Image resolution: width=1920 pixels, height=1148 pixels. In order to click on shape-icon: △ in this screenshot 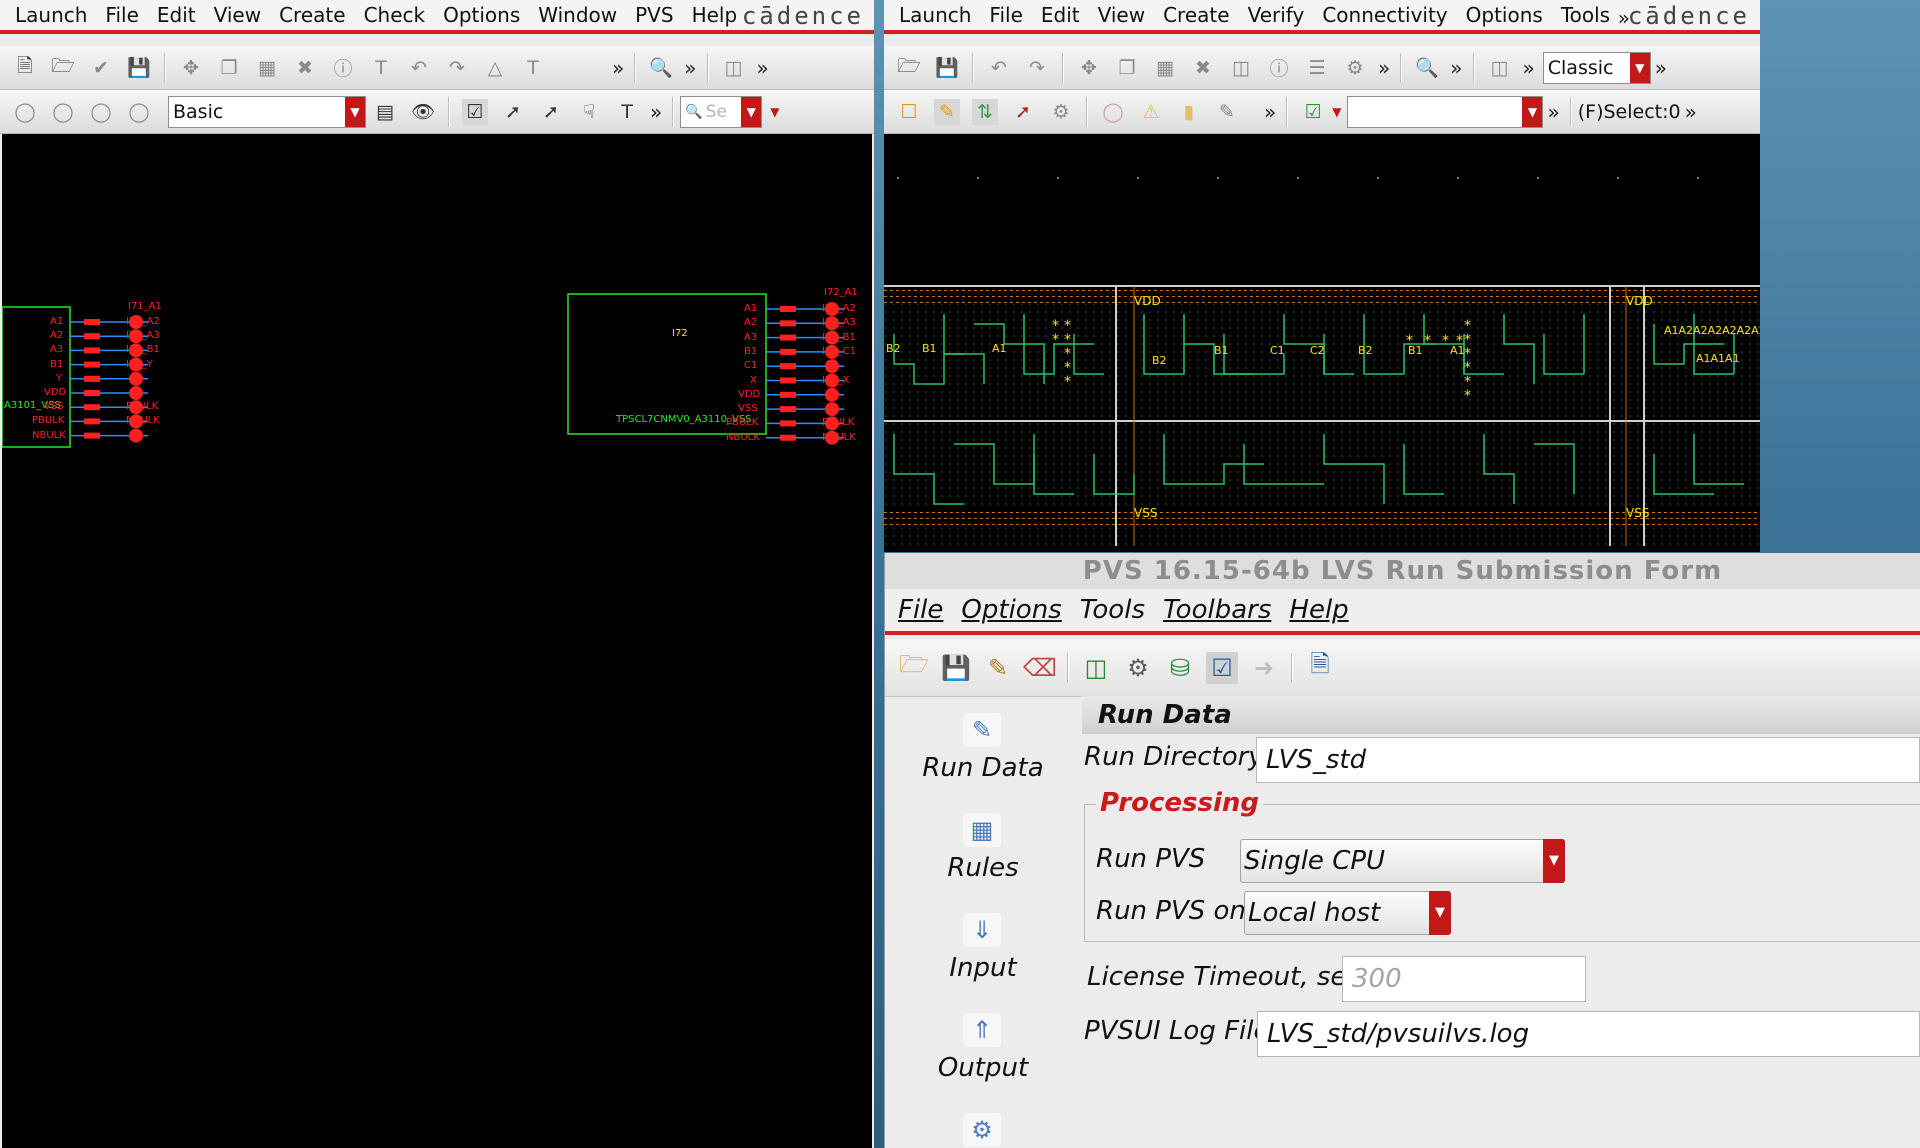, I will do `click(495, 68)`.